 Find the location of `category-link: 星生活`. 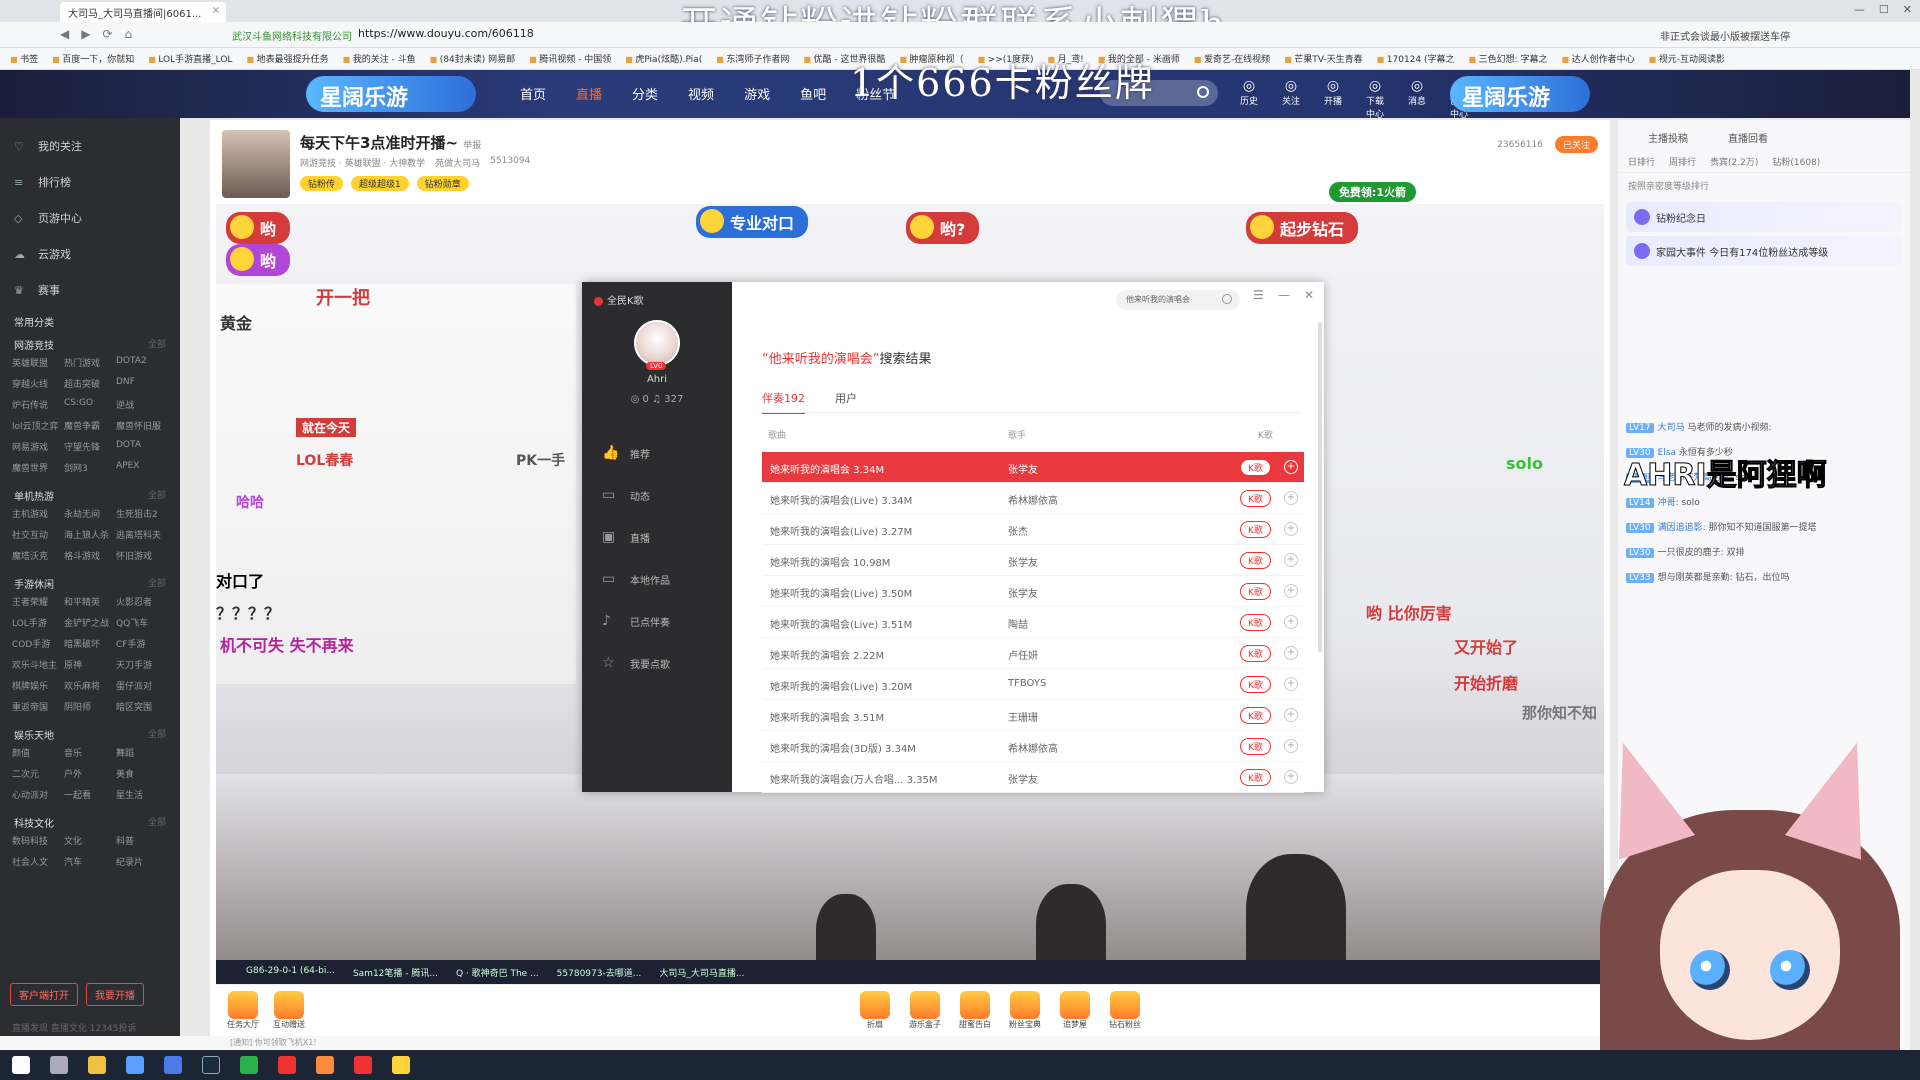

category-link: 星生活 is located at coordinates (142, 794).